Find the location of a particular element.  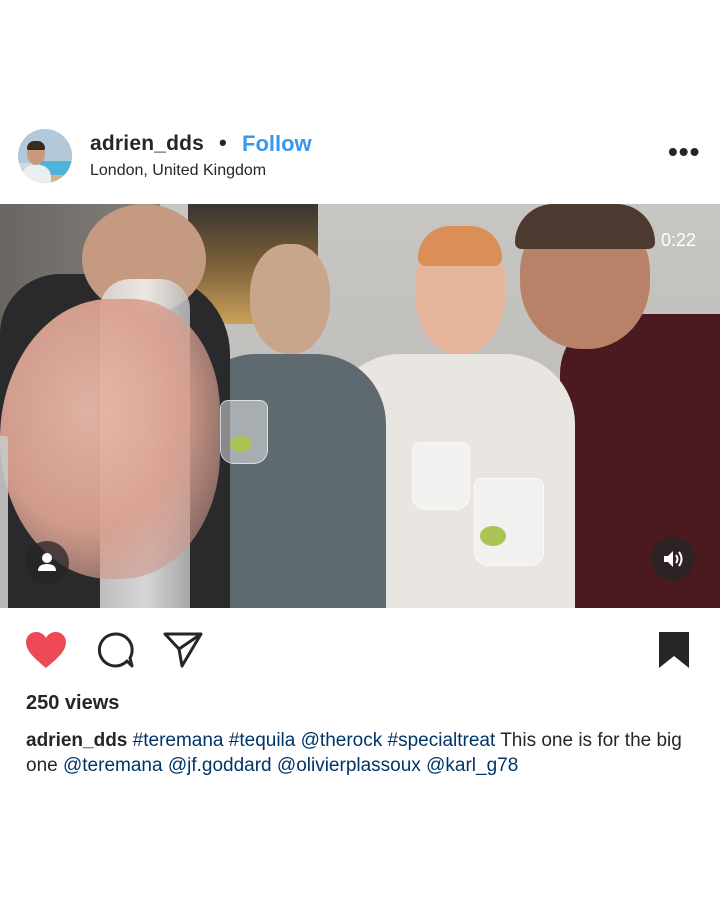

sound-toggle-button is located at coordinates (673, 559).